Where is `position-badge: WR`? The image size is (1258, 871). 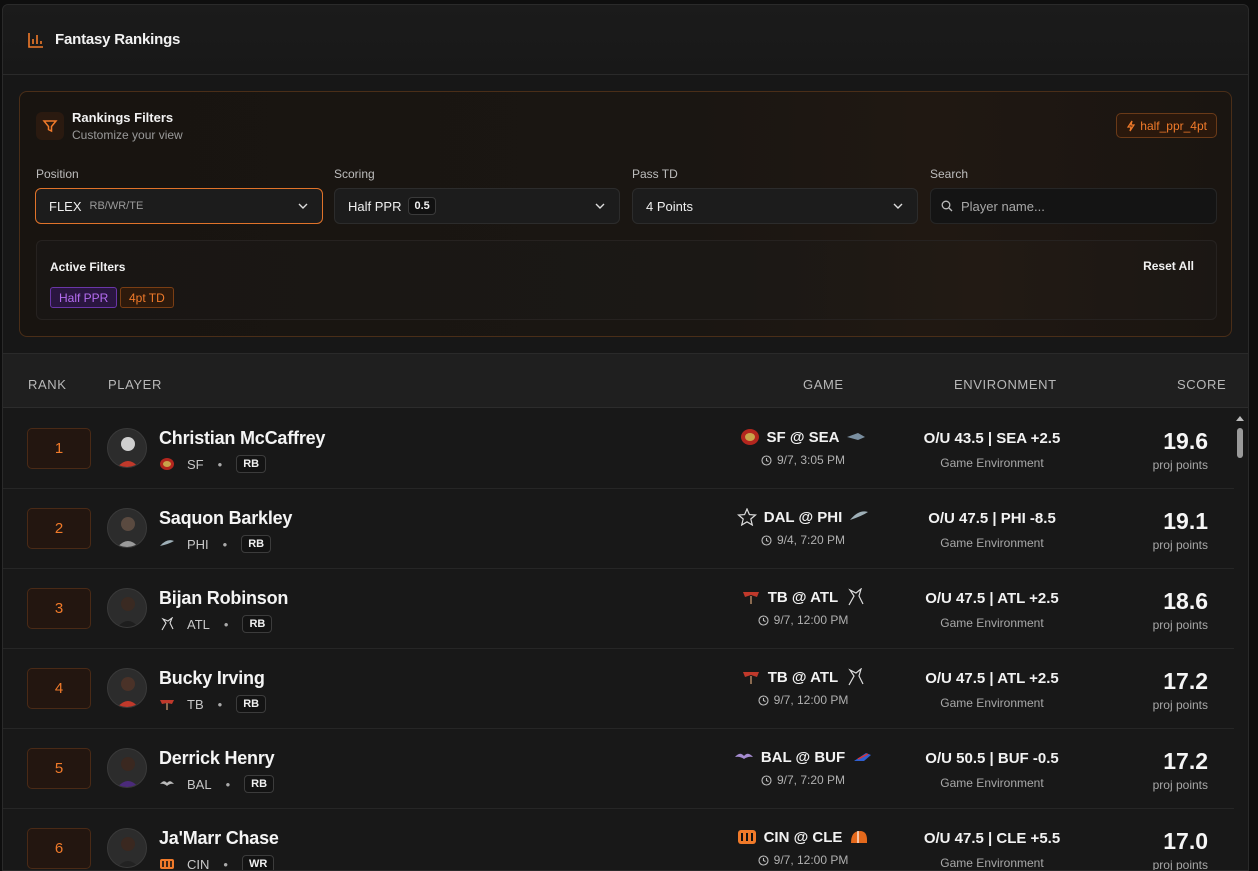
position-badge: WR is located at coordinates (258, 862).